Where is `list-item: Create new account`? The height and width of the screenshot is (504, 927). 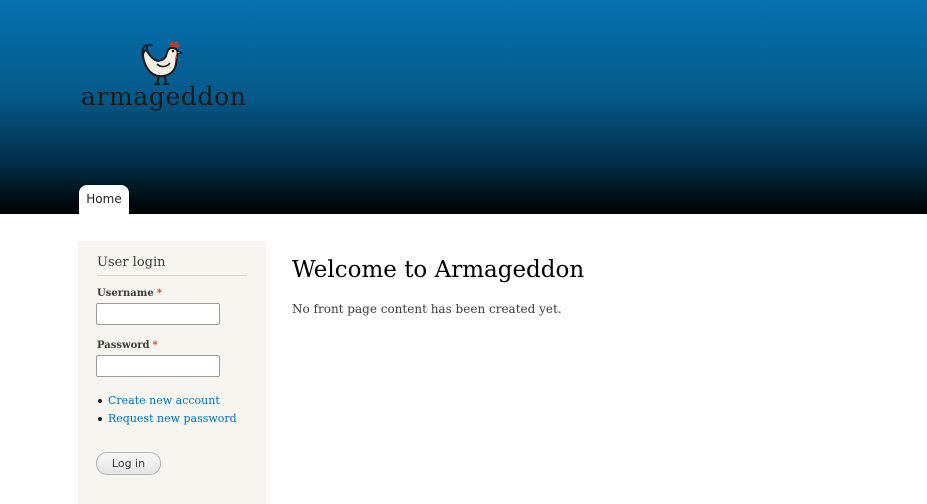
list-item: Create new account is located at coordinates (167, 402).